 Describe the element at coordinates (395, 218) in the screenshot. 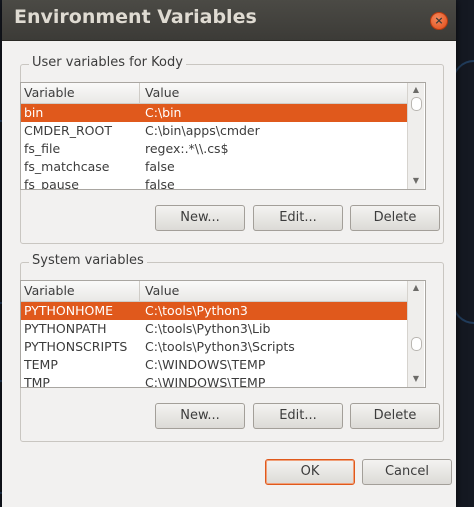

I see `user-delete-button: Delete` at that location.